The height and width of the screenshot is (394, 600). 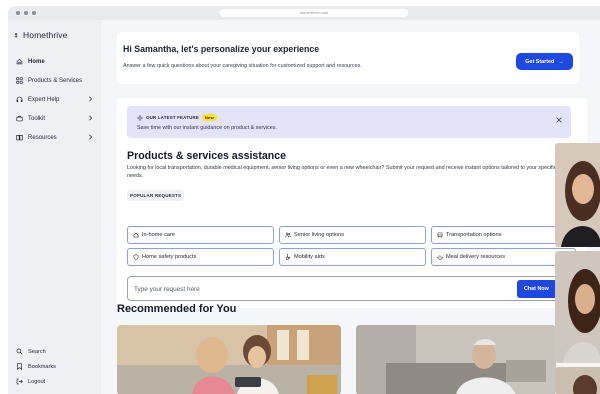 I want to click on shield-icon, so click(x=136, y=257).